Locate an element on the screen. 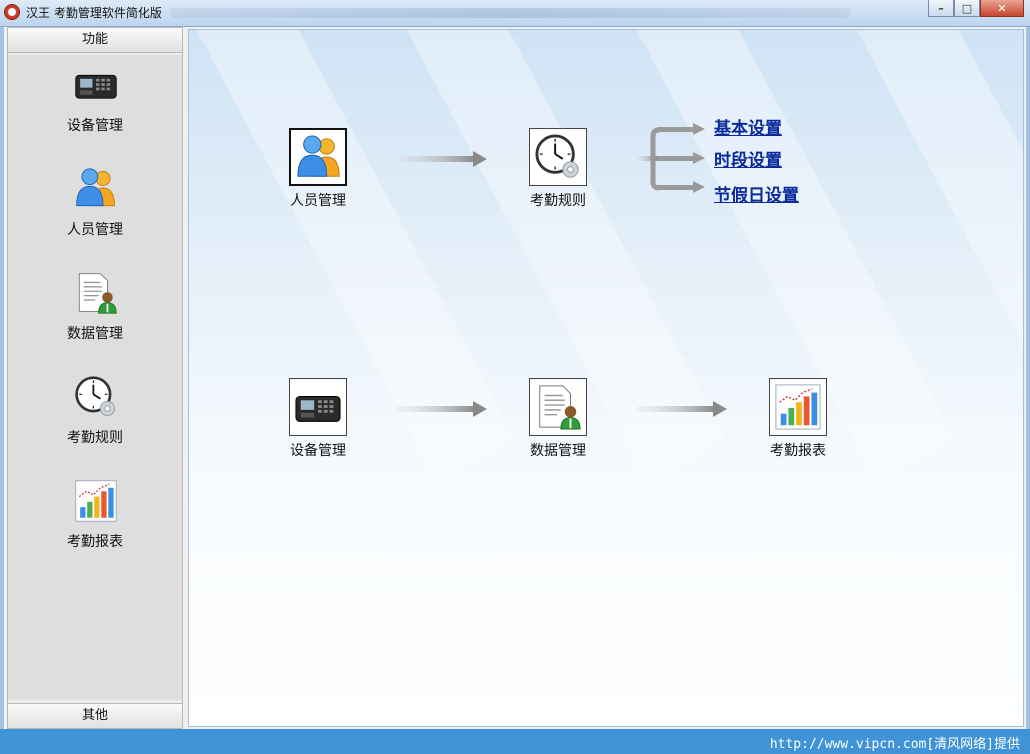  node-label: 考勤报表 is located at coordinates (798, 451).